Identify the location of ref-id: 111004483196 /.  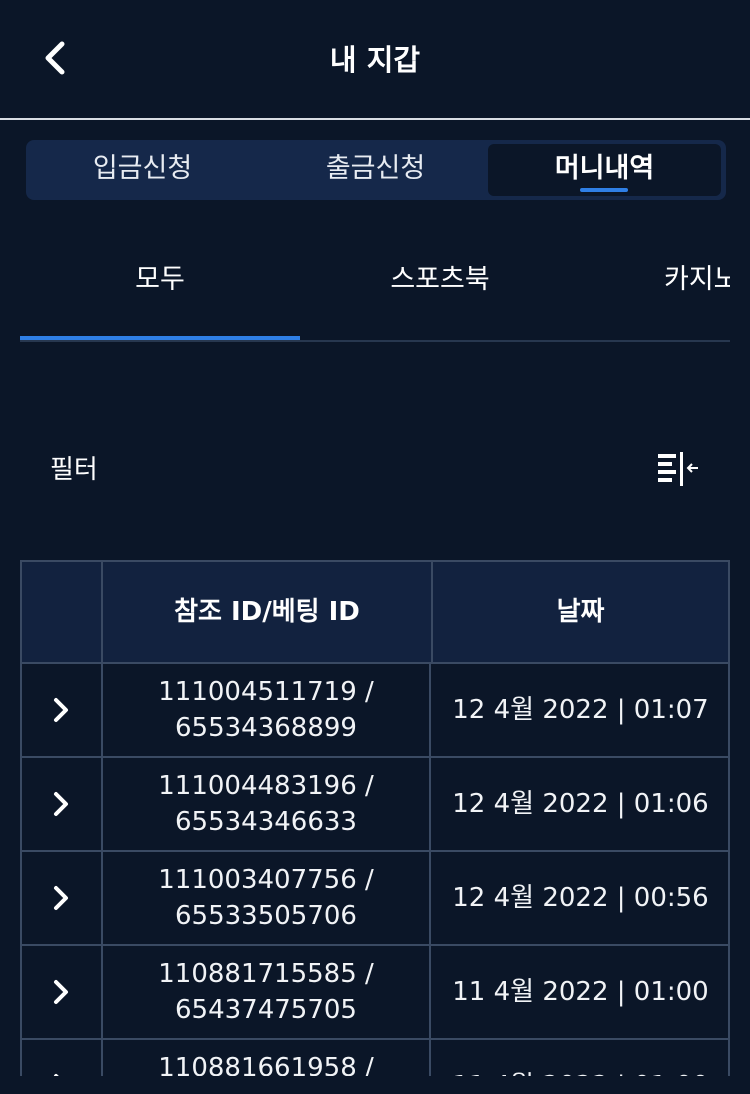
(266, 786).